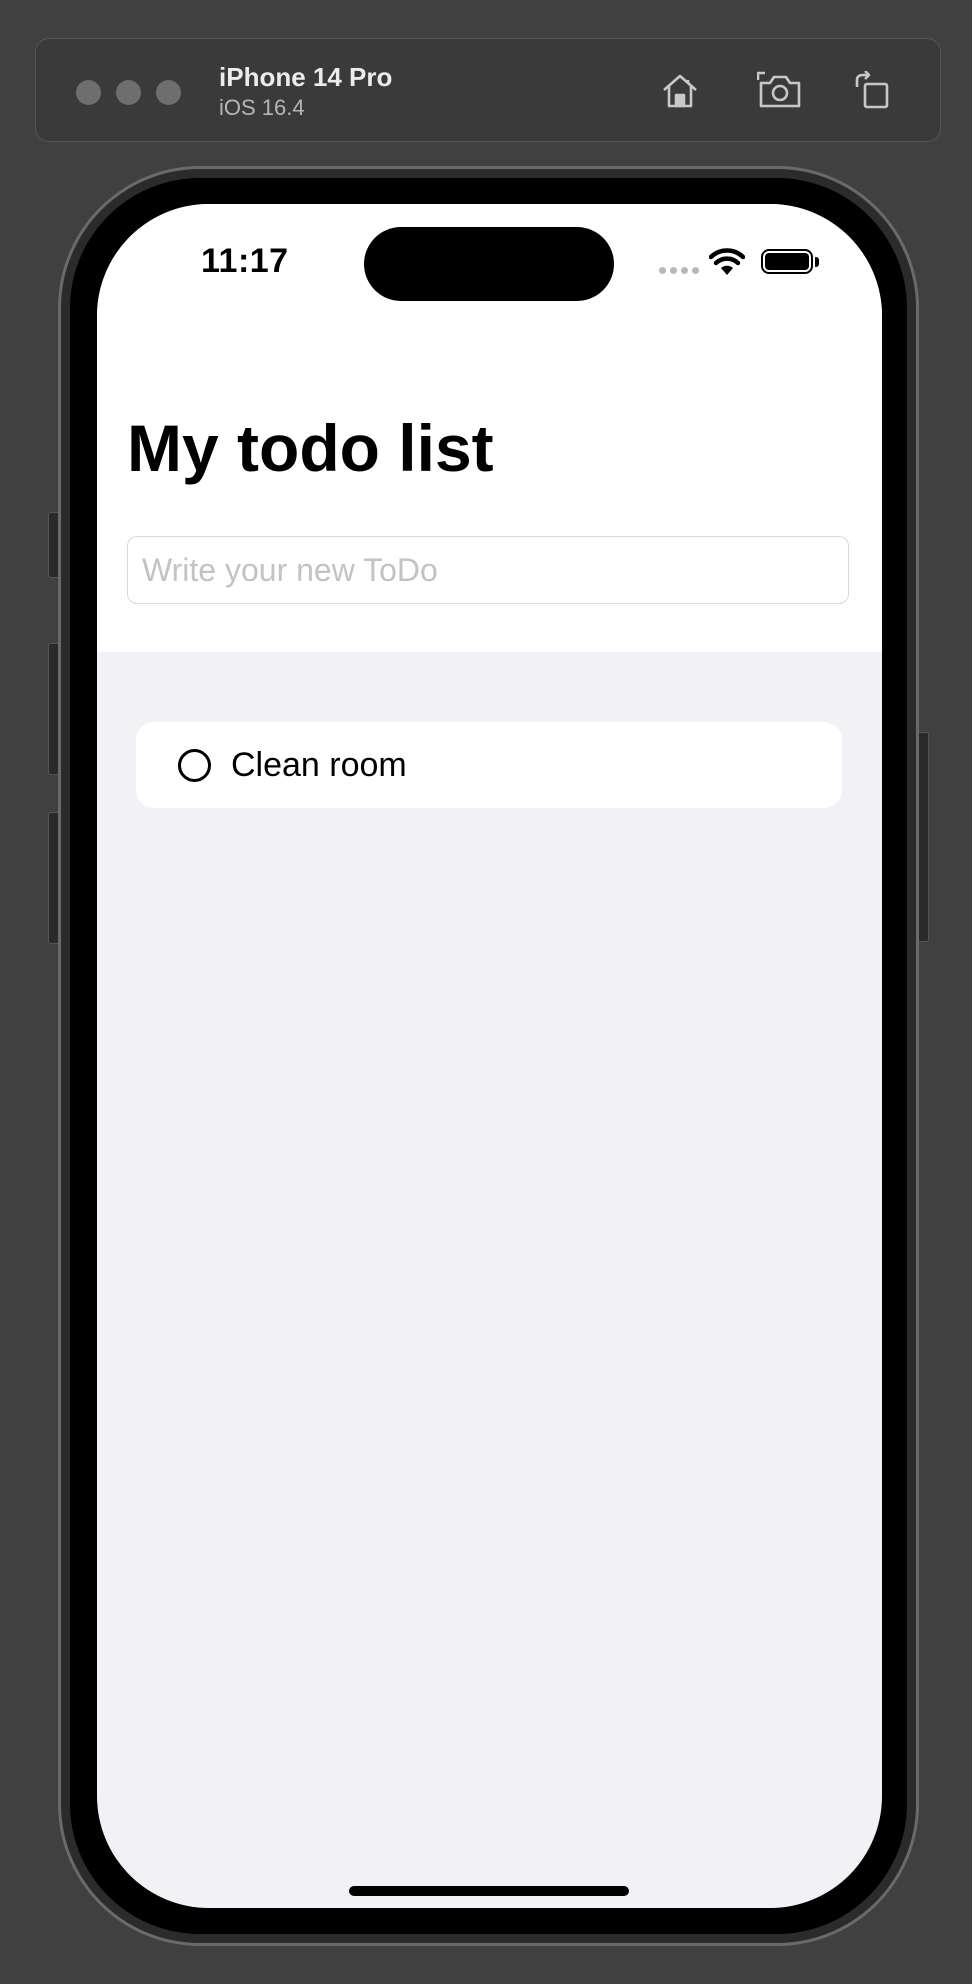 The image size is (972, 1984). I want to click on home-button, so click(680, 91).